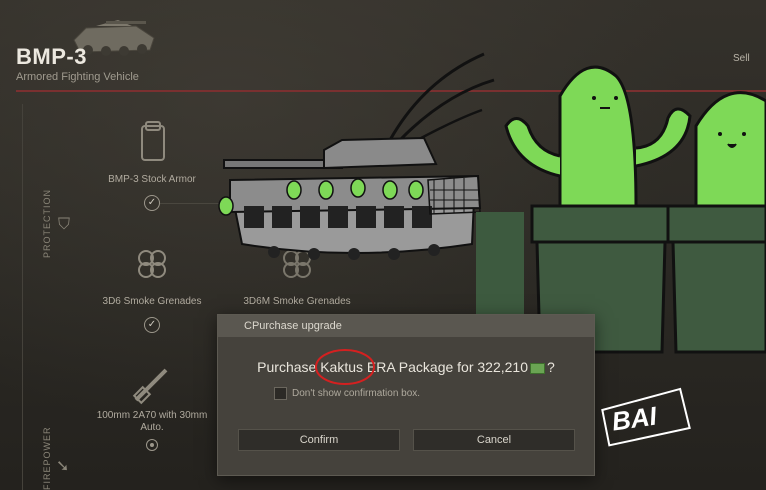  I want to click on tree-connector, so click(190, 203).